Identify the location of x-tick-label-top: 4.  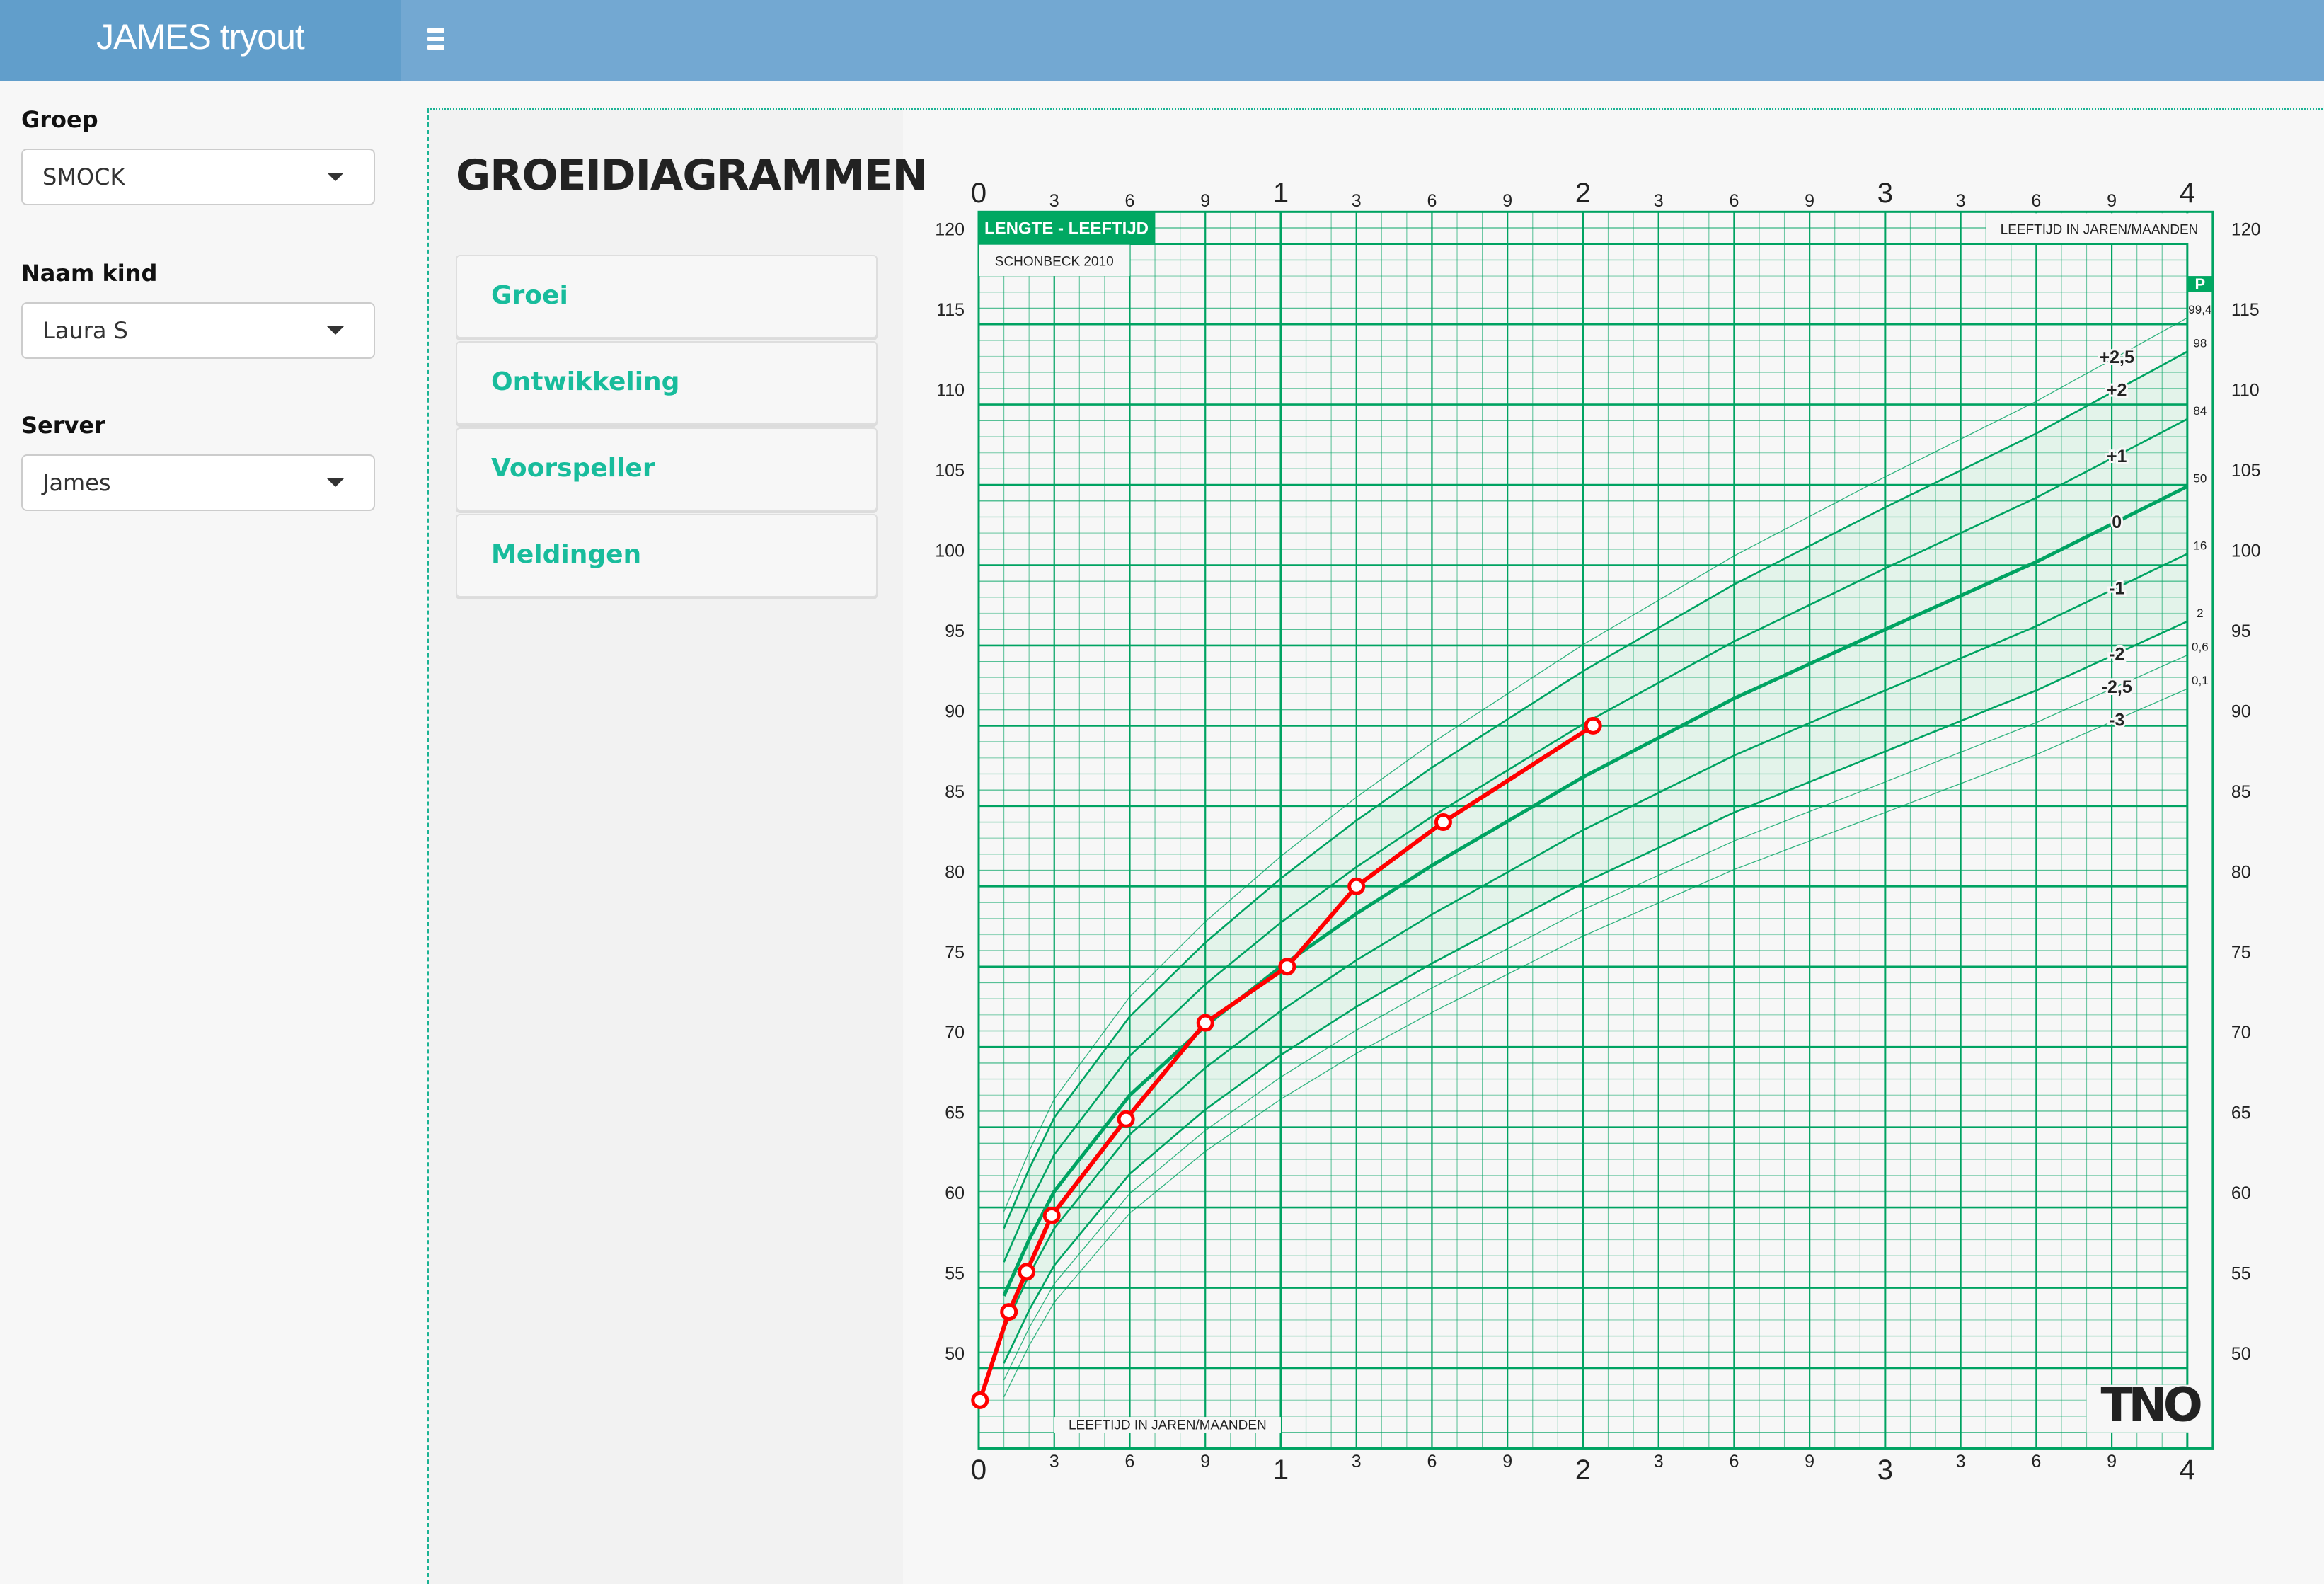
(2187, 193).